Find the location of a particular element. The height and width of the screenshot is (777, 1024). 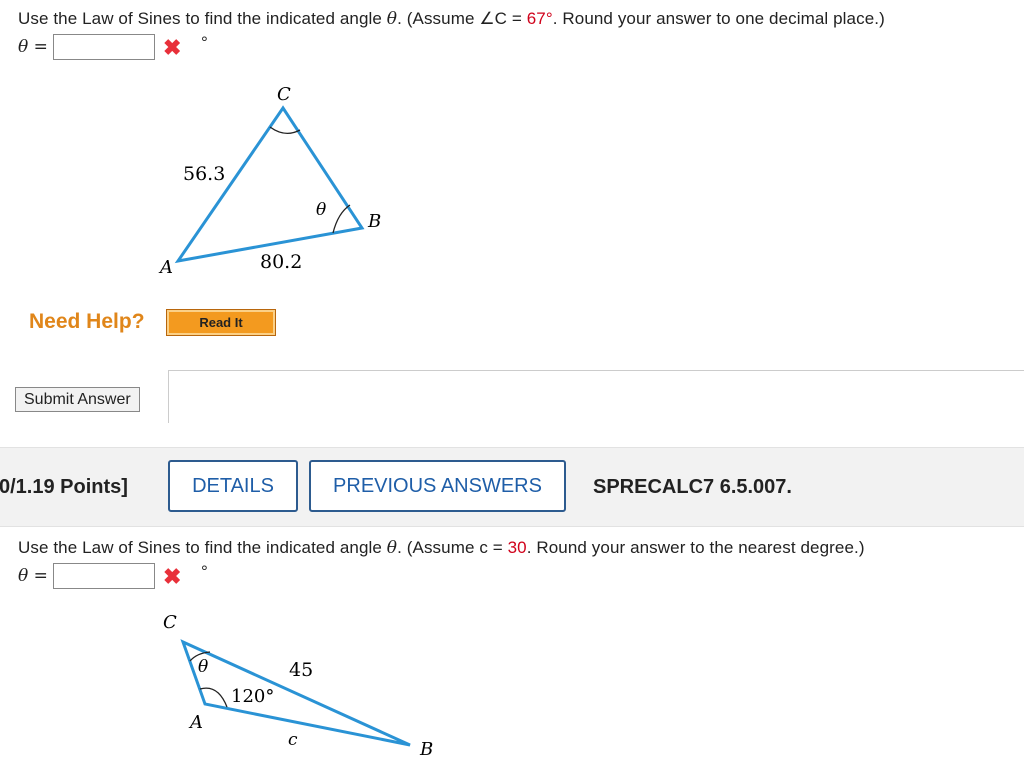

submit-answer-button: Submit Answer is located at coordinates (77, 399).